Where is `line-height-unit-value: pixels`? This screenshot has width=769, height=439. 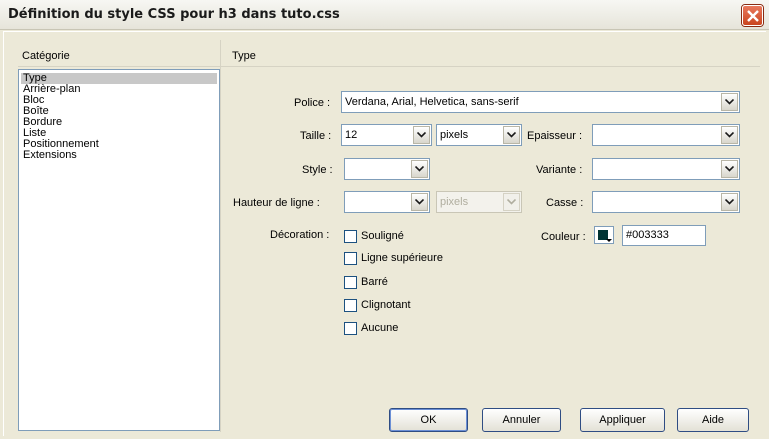
line-height-unit-value: pixels is located at coordinates (454, 202).